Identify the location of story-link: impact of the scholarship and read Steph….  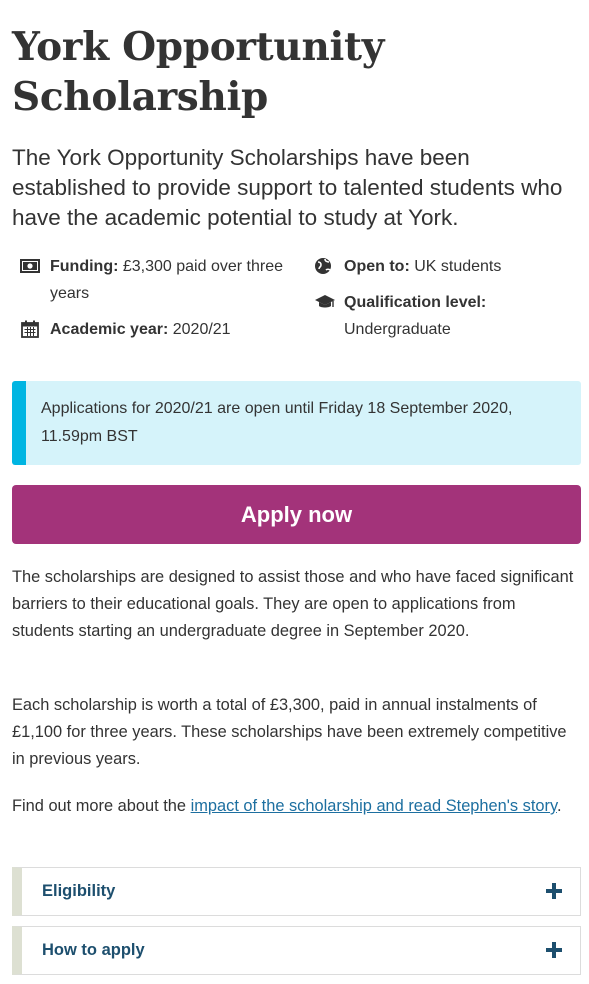
(374, 806).